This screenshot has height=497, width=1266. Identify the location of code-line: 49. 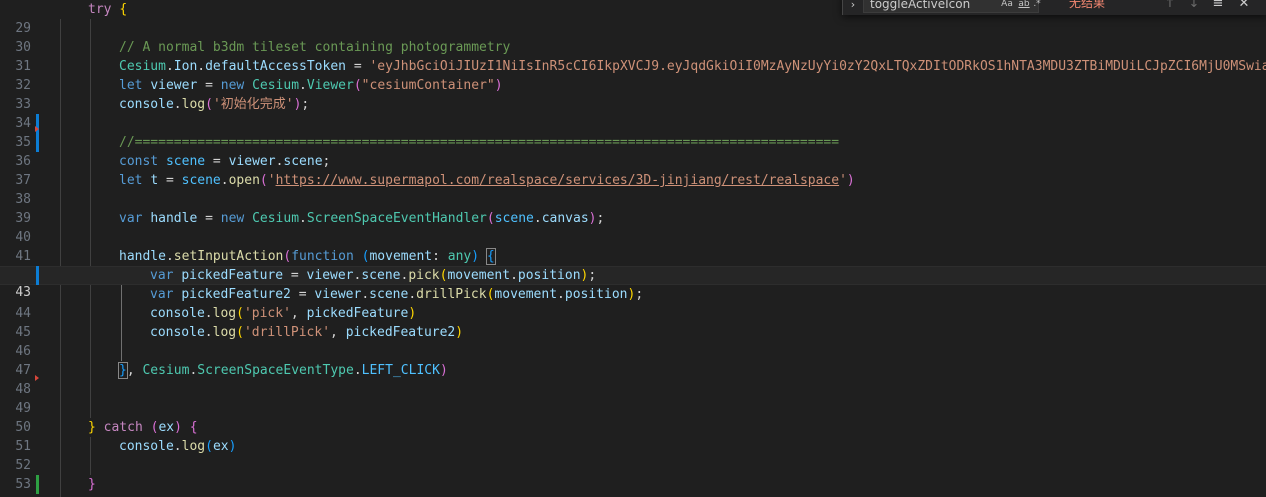
(633, 395).